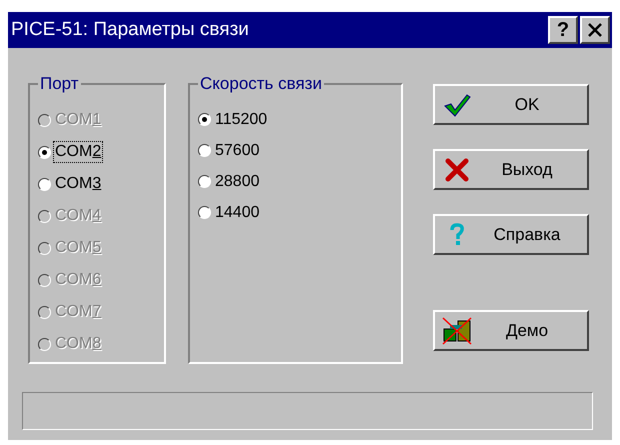 The image size is (620, 445). What do you see at coordinates (78, 120) in the screenshot?
I see `radio-label: COM1` at bounding box center [78, 120].